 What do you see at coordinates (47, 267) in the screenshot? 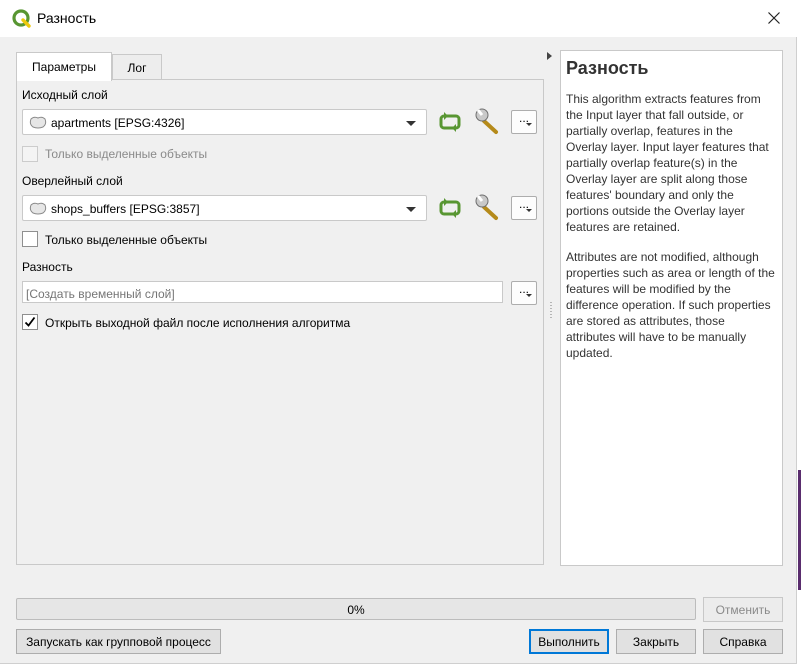
I see `output-label: Разность` at bounding box center [47, 267].